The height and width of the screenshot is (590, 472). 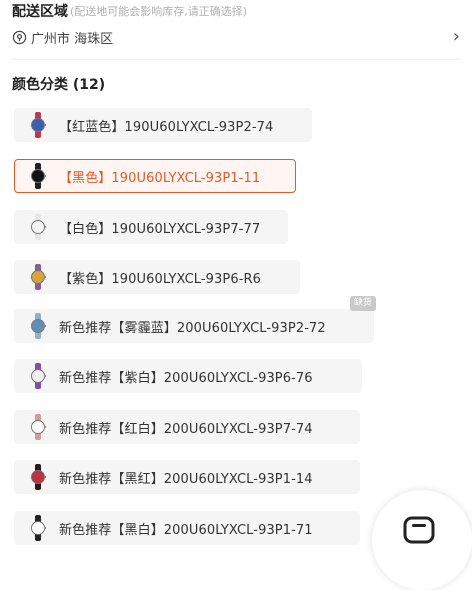 What do you see at coordinates (160, 229) in the screenshot?
I see `color-variant-label: 【白色】190U60LYXCL-93P7-77` at bounding box center [160, 229].